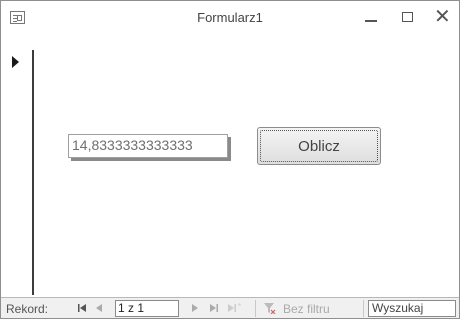  Describe the element at coordinates (82, 308) in the screenshot. I see `first-record-icon` at that location.